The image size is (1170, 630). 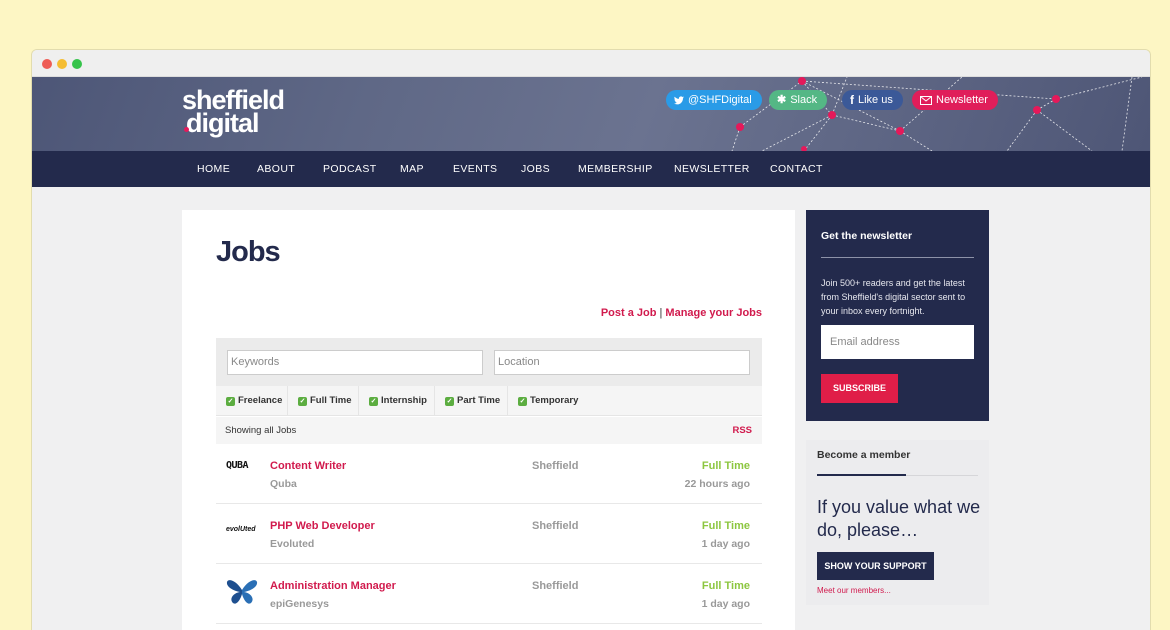 What do you see at coordinates (629, 313) in the screenshot?
I see `post-job-link: Post a Job` at bounding box center [629, 313].